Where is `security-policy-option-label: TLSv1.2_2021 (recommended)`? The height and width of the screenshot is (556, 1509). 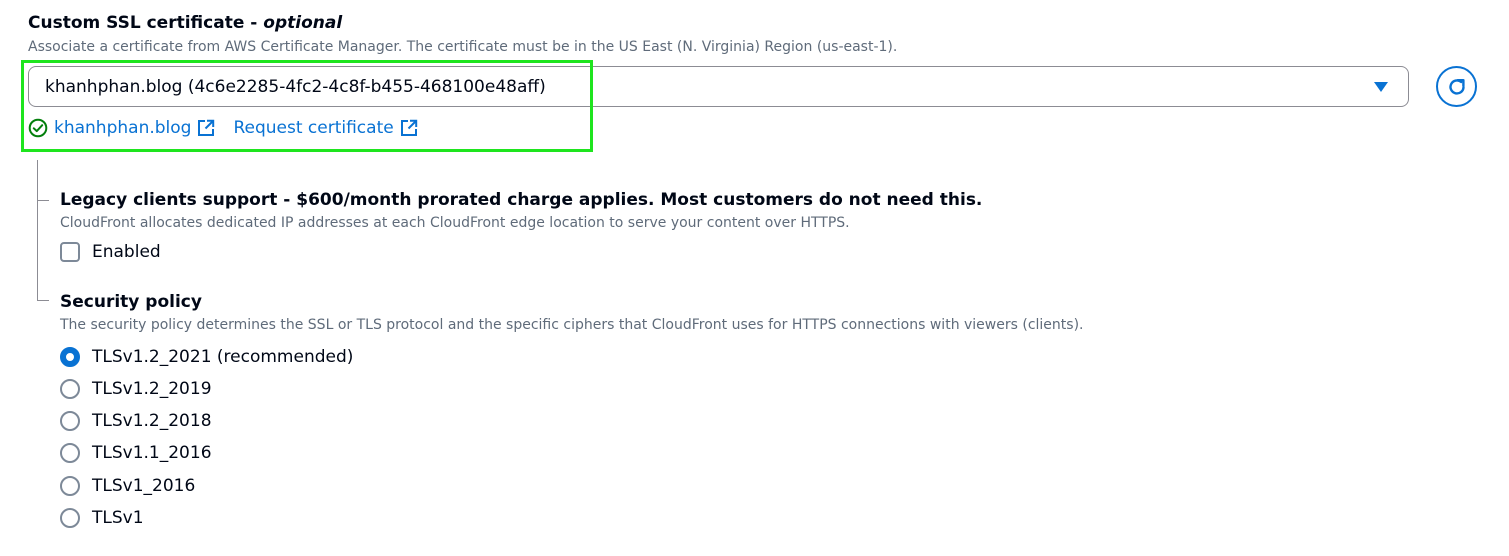
security-policy-option-label: TLSv1.2_2021 (recommended) is located at coordinates (223, 357).